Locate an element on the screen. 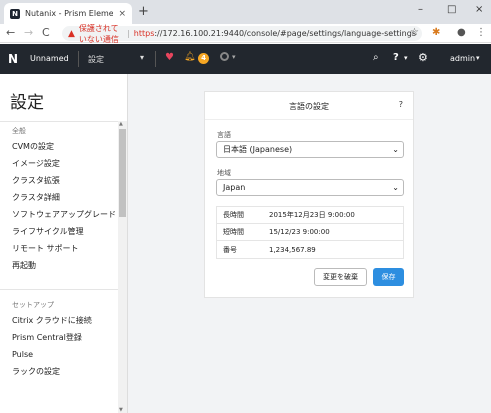 The image size is (491, 413). url-scheme: https is located at coordinates (144, 33).